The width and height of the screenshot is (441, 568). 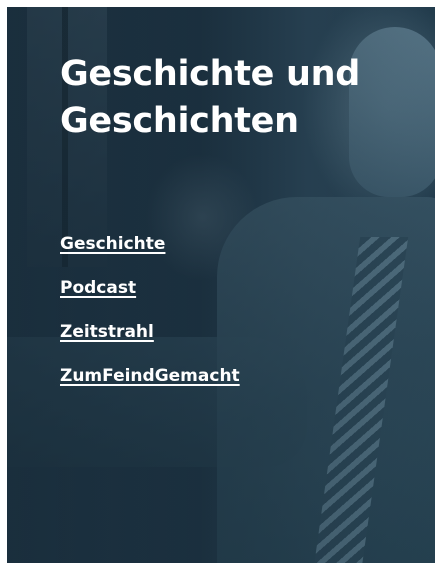 I want to click on nav-item-podcast: Podcast, so click(x=150, y=288).